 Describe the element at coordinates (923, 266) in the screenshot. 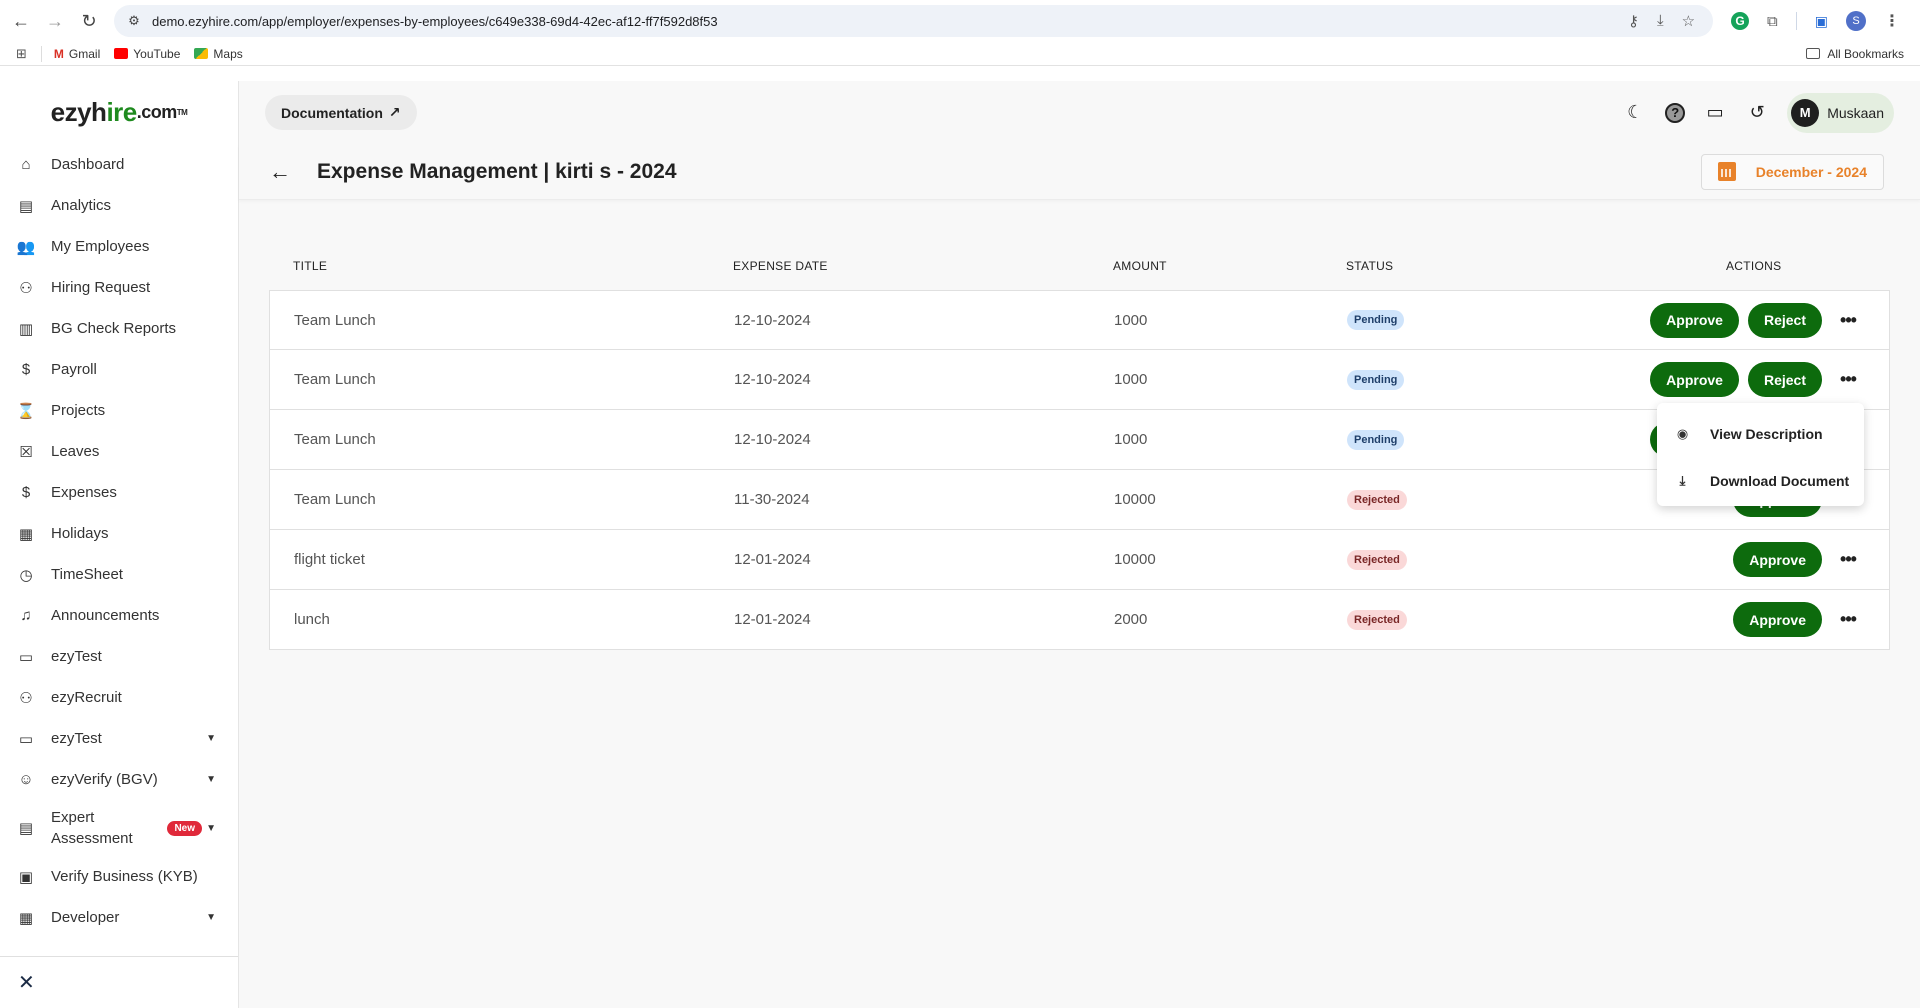

I see `column-header-expense-date: EXPENSE DATE` at that location.